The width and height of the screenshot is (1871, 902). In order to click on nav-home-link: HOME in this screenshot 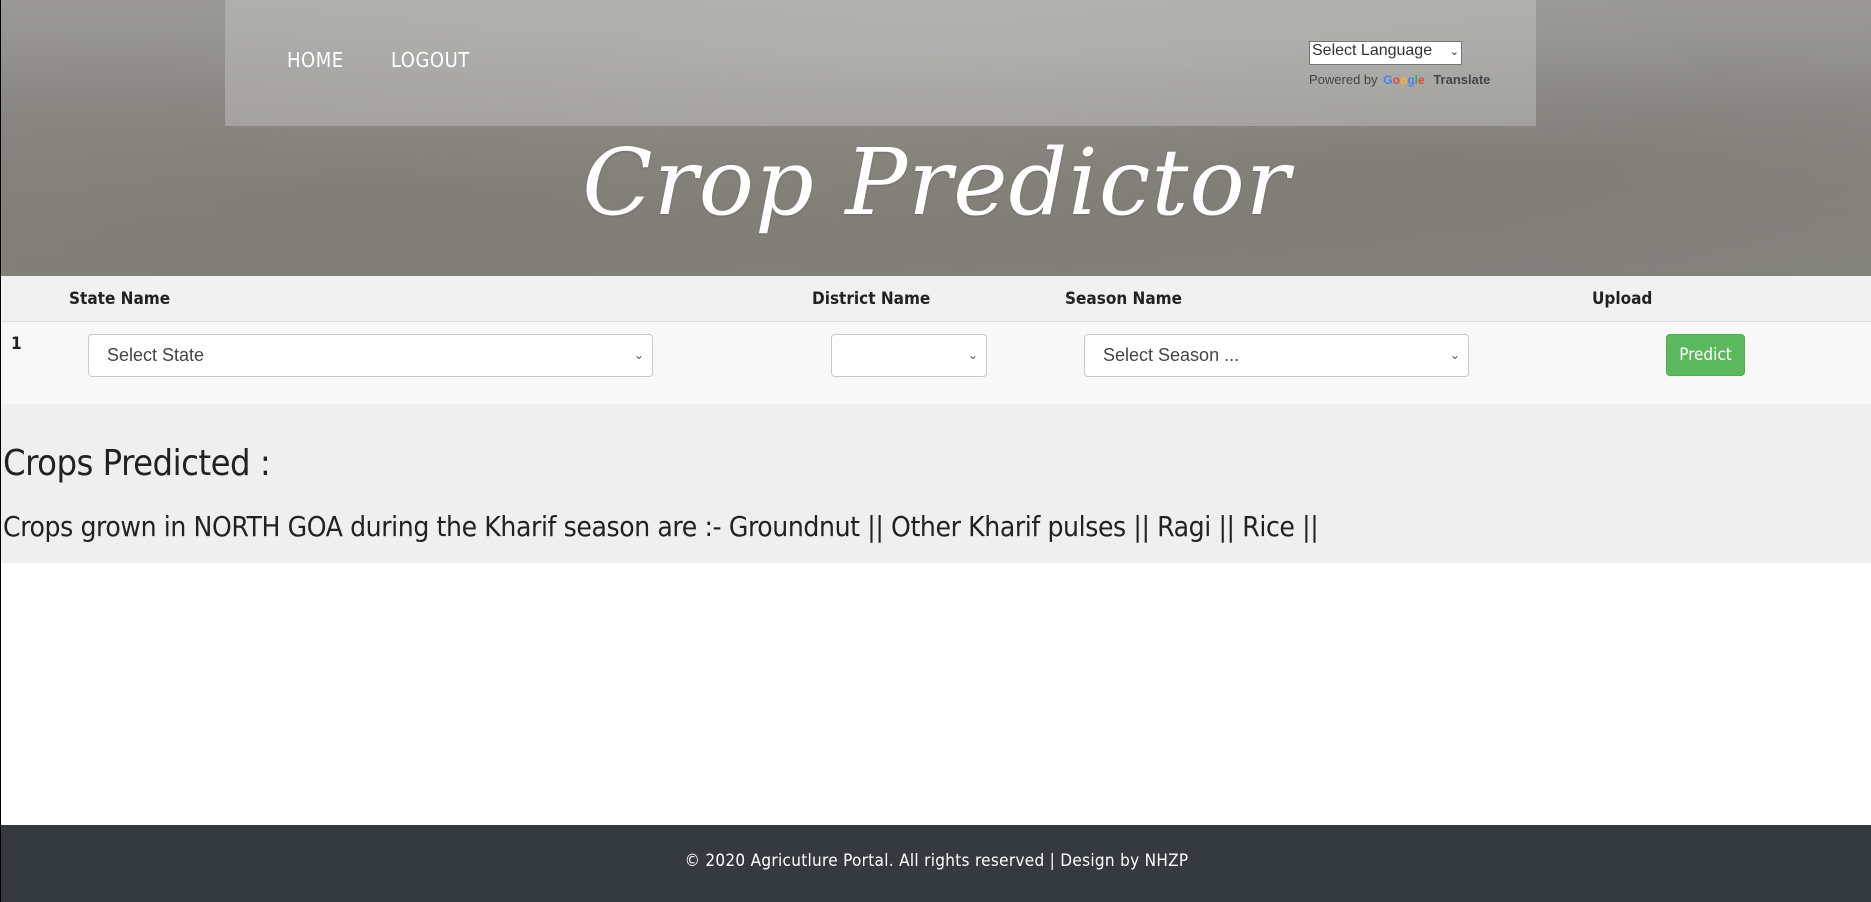, I will do `click(315, 60)`.